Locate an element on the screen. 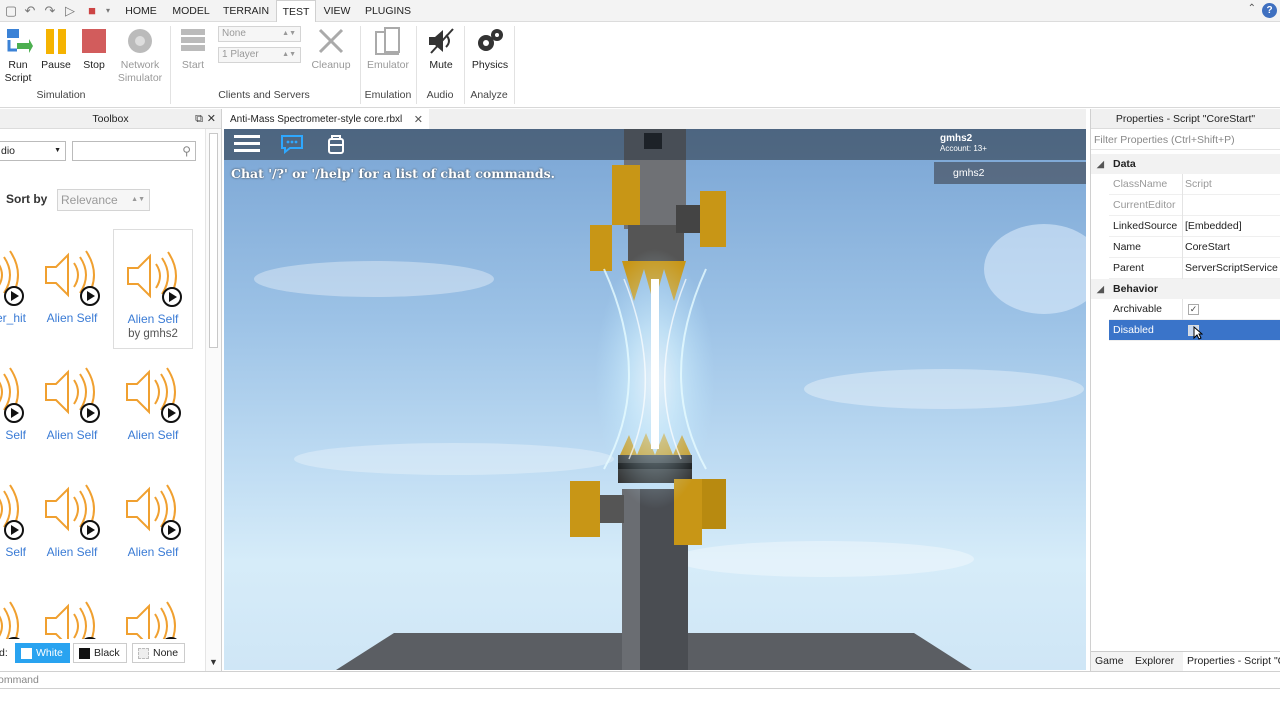 Image resolution: width=1280 pixels, height=720 pixels. menu-tab-terrain: TERRAIN is located at coordinates (246, 11).